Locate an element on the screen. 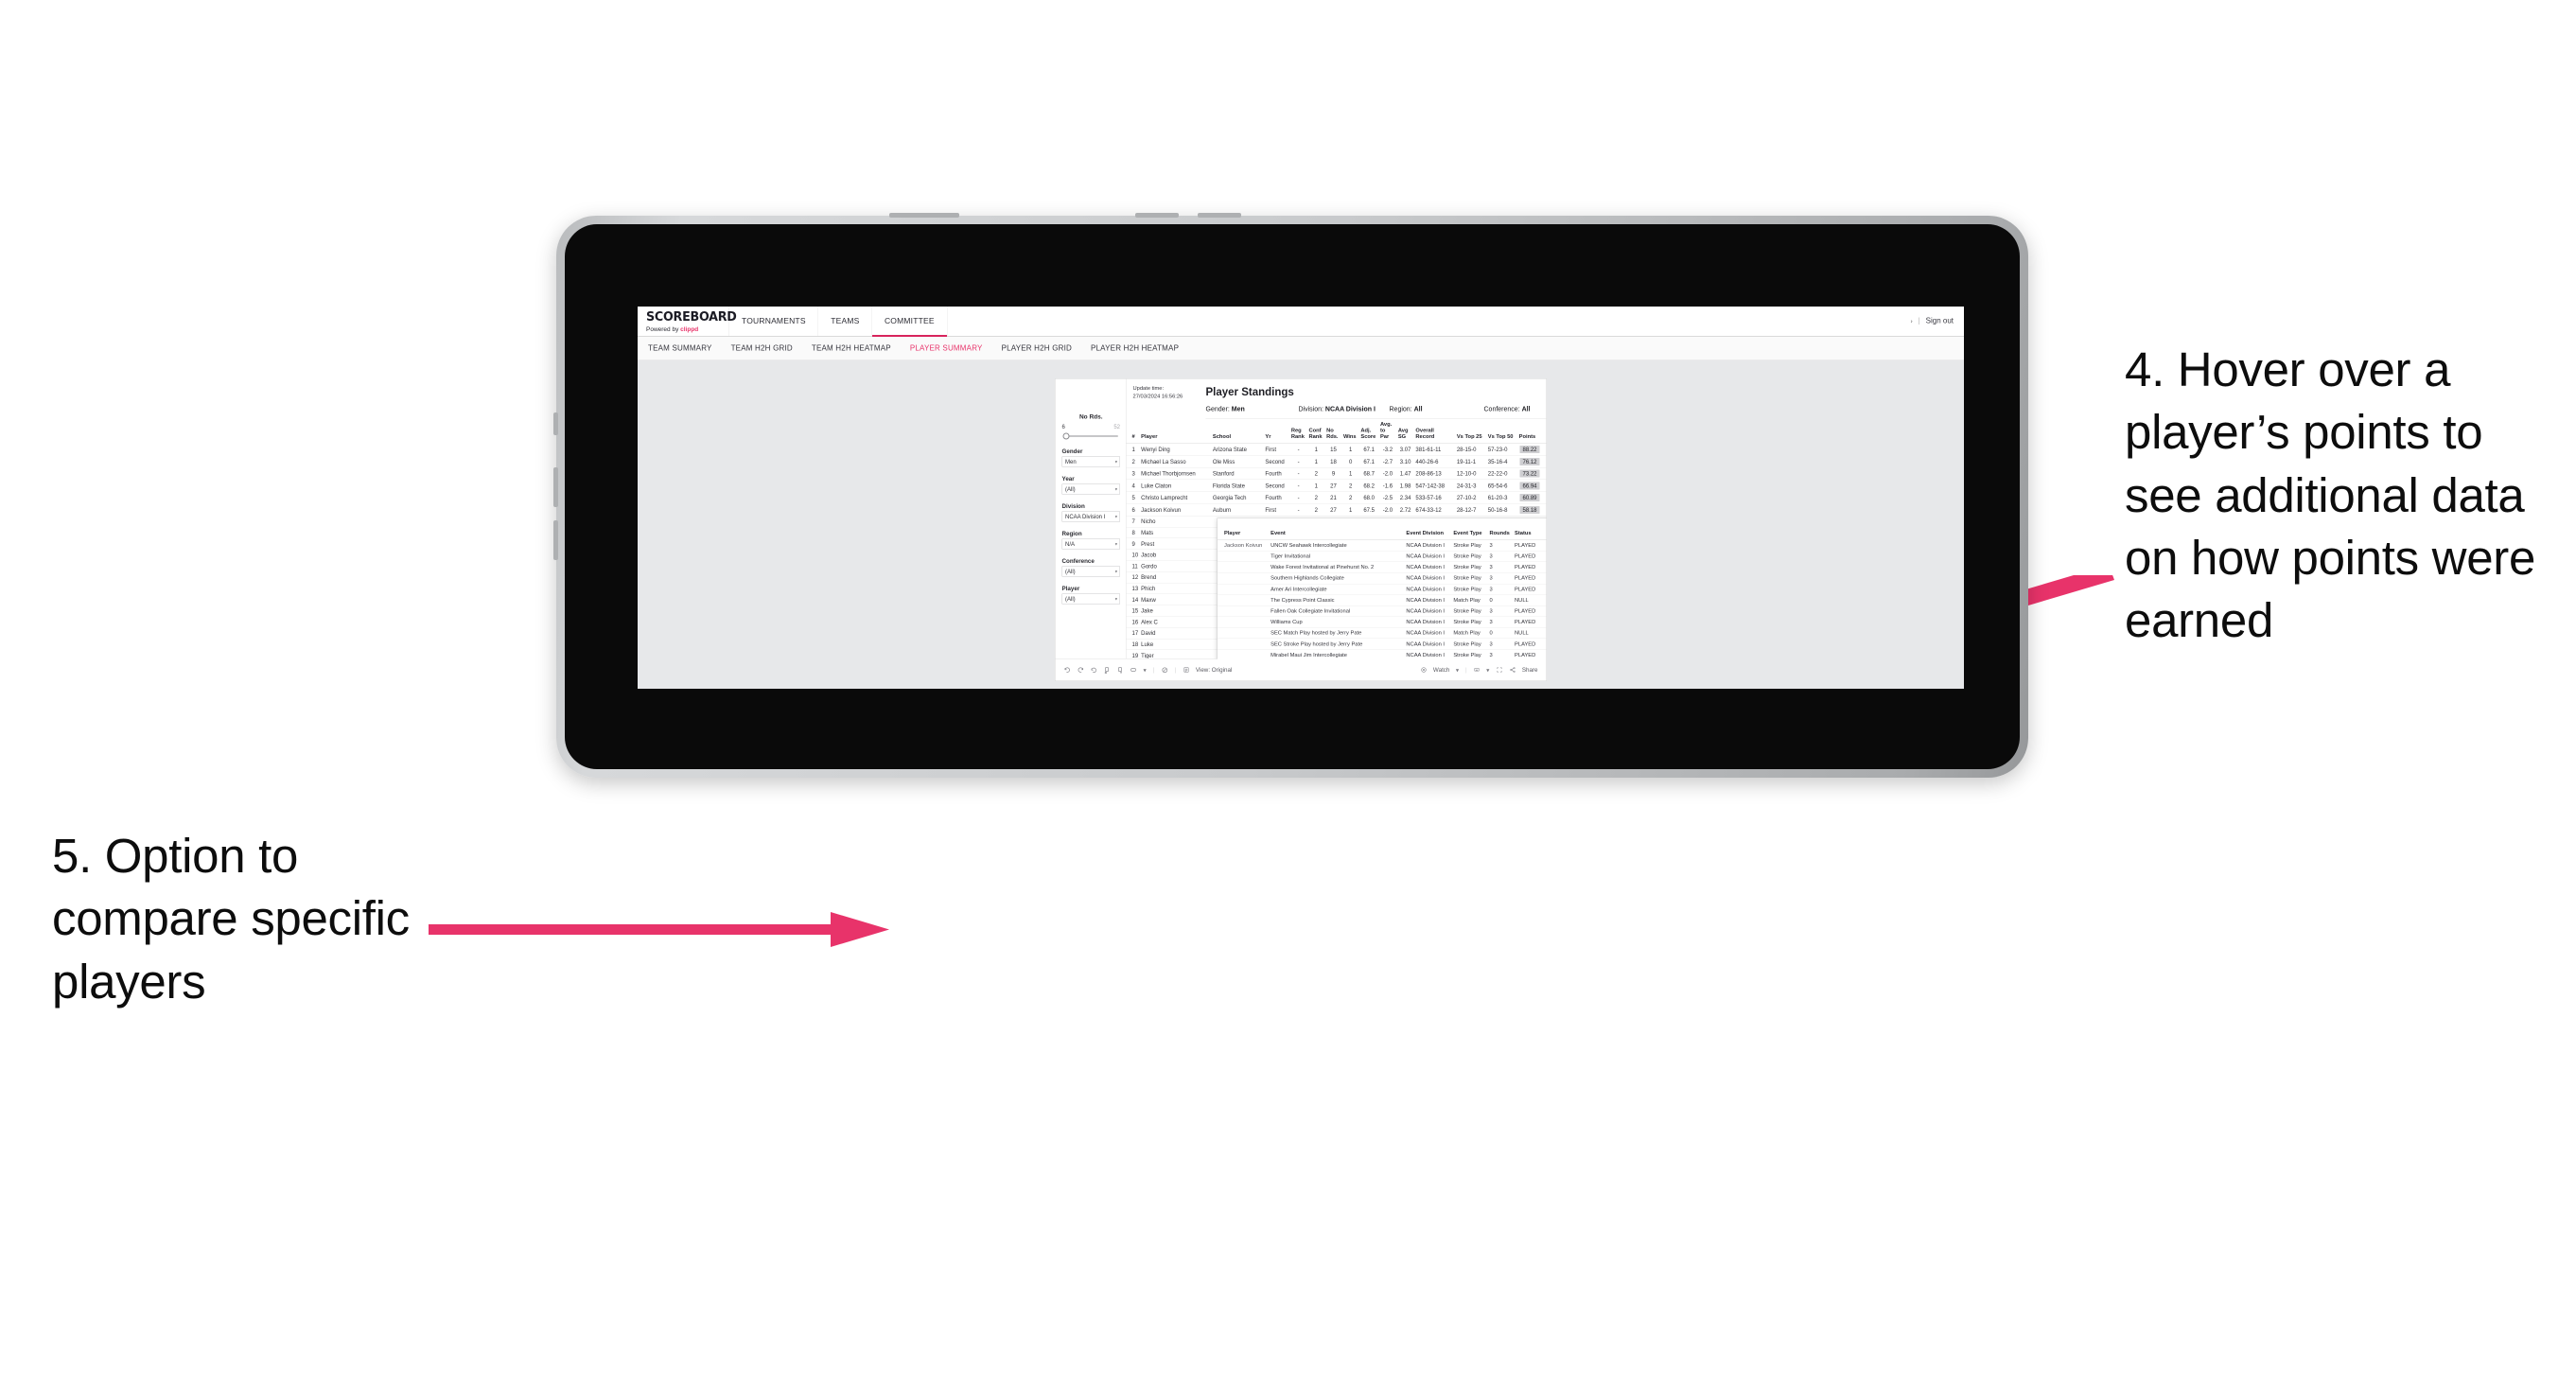 The image size is (2576, 1386). points-chip: 66.94 is located at coordinates (1530, 486).